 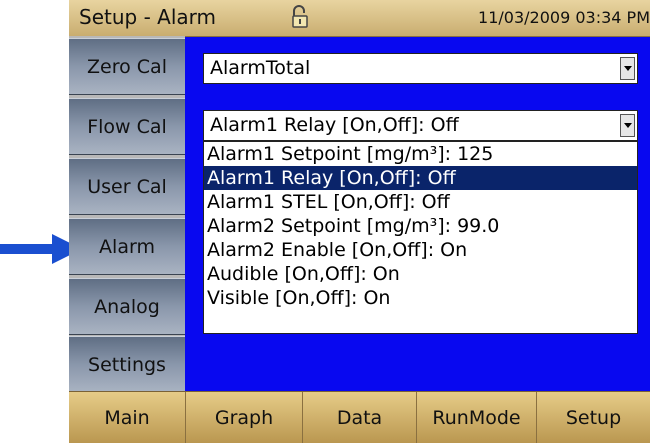 I want to click on datetime-display: 11/03/2009 03:34 PM, so click(x=564, y=17).